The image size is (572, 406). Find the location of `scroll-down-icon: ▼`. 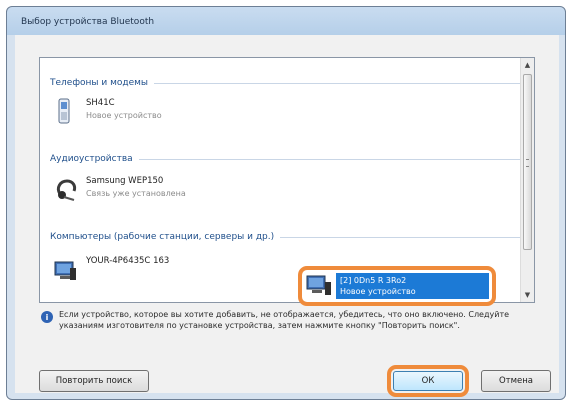

scroll-down-icon: ▼ is located at coordinates (527, 295).